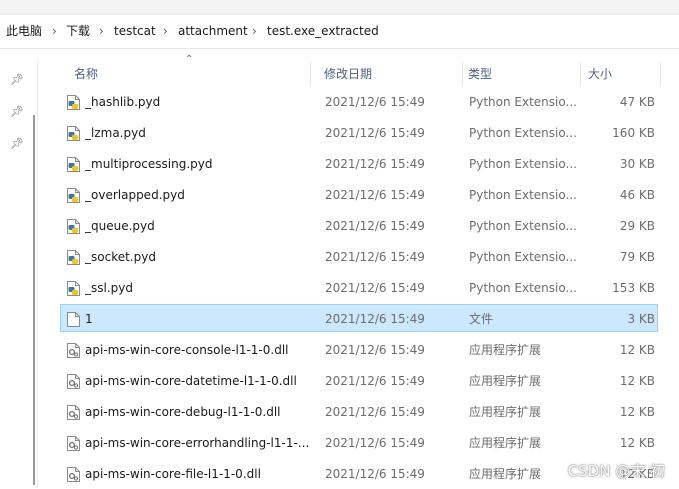 The image size is (679, 489). I want to click on column-header-type: 类型, so click(517, 74).